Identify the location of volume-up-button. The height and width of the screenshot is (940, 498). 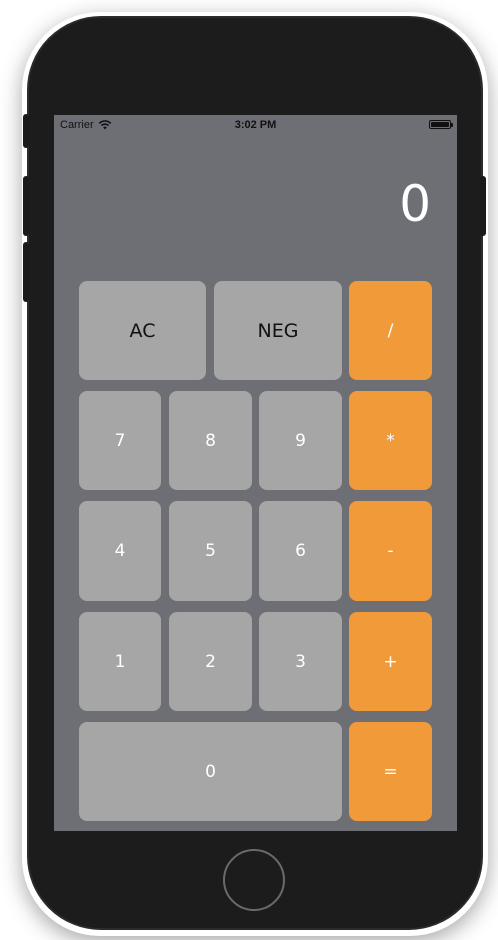
(26, 206).